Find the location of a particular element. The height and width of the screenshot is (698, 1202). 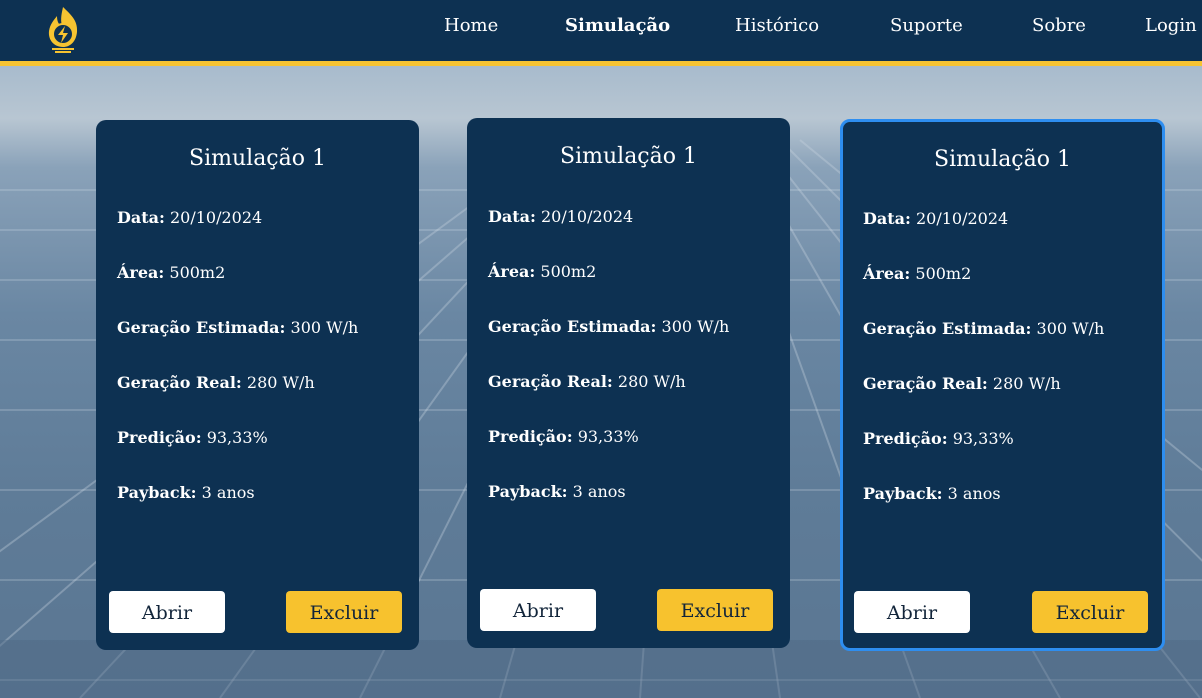

nav-login: Login is located at coordinates (1171, 25).